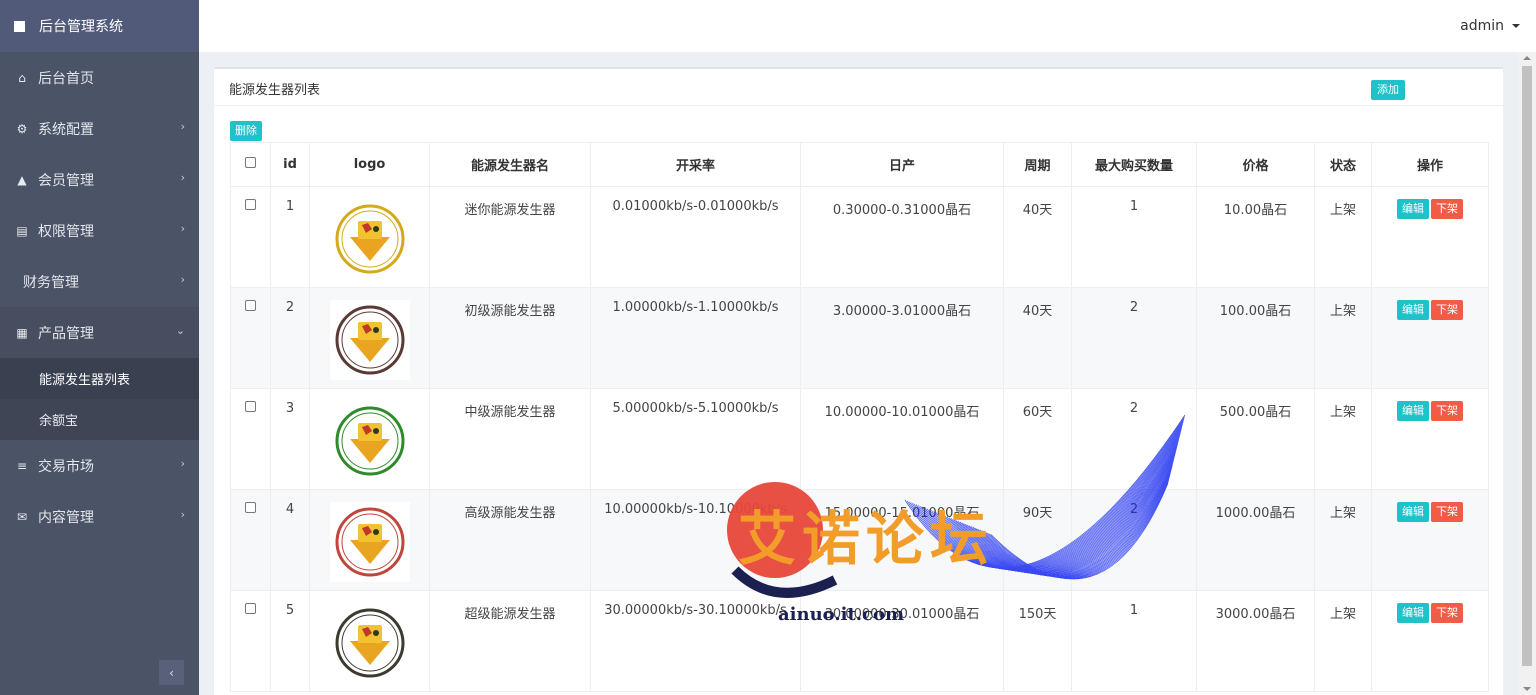 This screenshot has width=1536, height=695. What do you see at coordinates (66, 517) in the screenshot?
I see `sidebar-item-label: 内容管理` at bounding box center [66, 517].